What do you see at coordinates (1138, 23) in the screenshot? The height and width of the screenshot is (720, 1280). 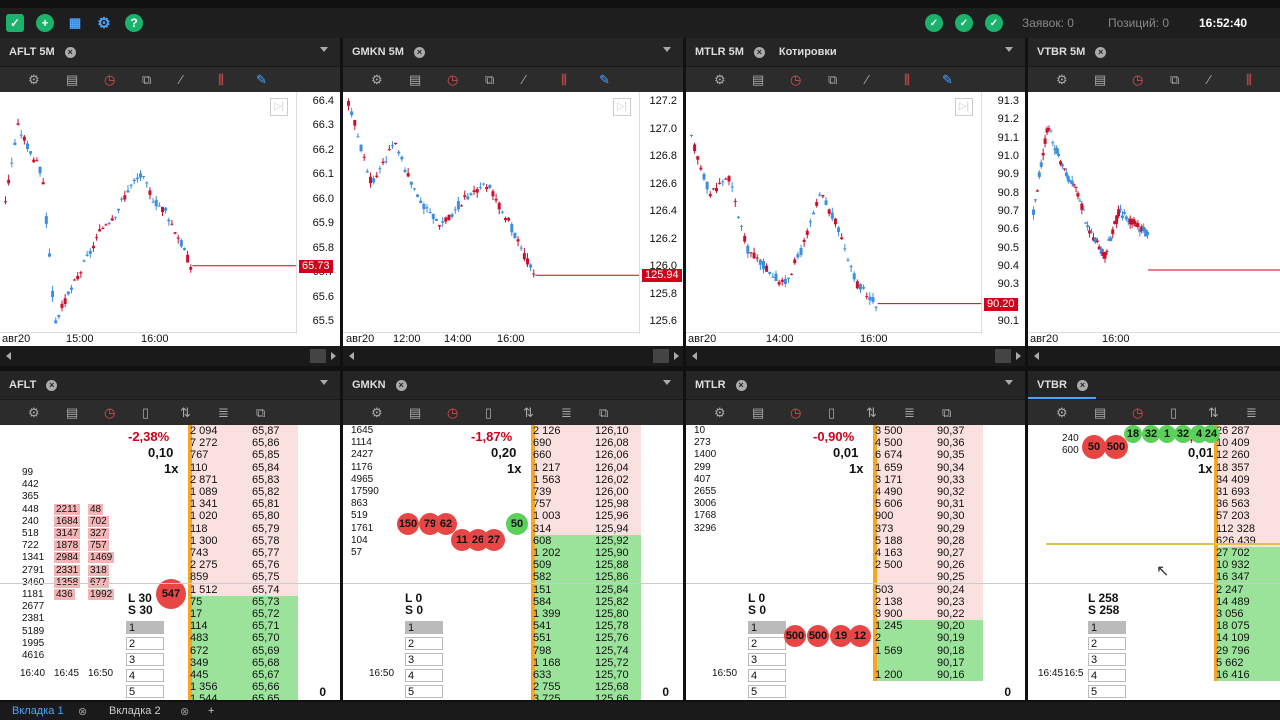 I see `positions-count: Позиций: 0` at bounding box center [1138, 23].